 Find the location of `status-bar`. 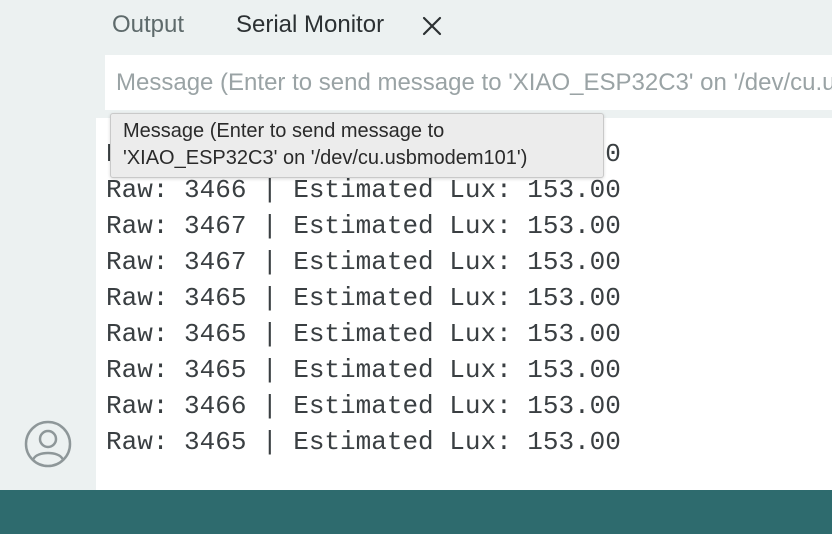

status-bar is located at coordinates (416, 512).